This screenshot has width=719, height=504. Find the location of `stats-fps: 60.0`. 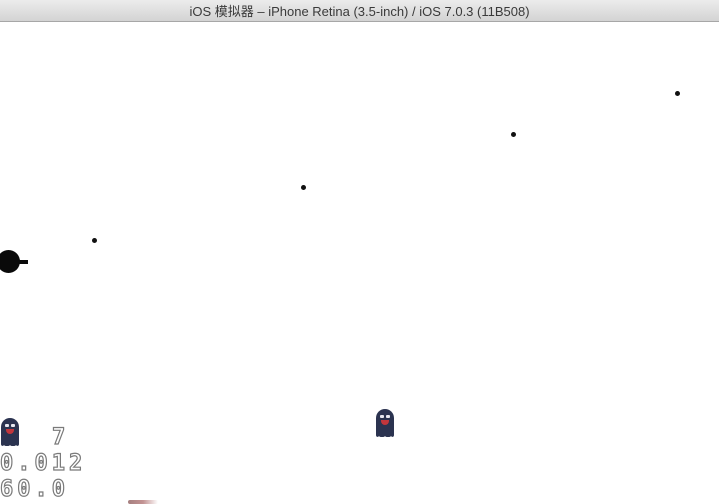

stats-fps: 60.0 is located at coordinates (34, 489).